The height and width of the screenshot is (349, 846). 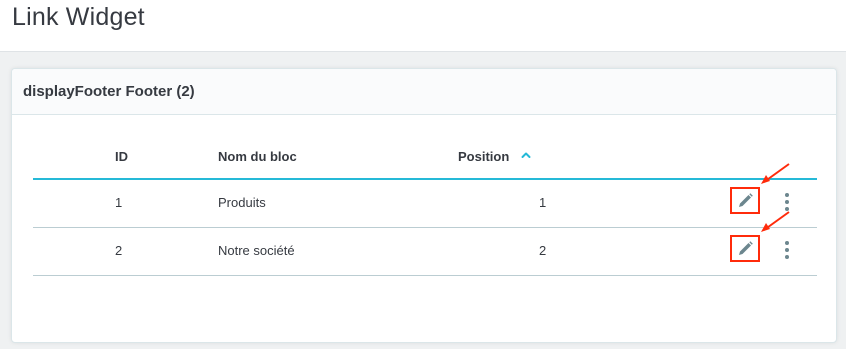 What do you see at coordinates (423, 26) in the screenshot?
I see `page-header: Link Widget` at bounding box center [423, 26].